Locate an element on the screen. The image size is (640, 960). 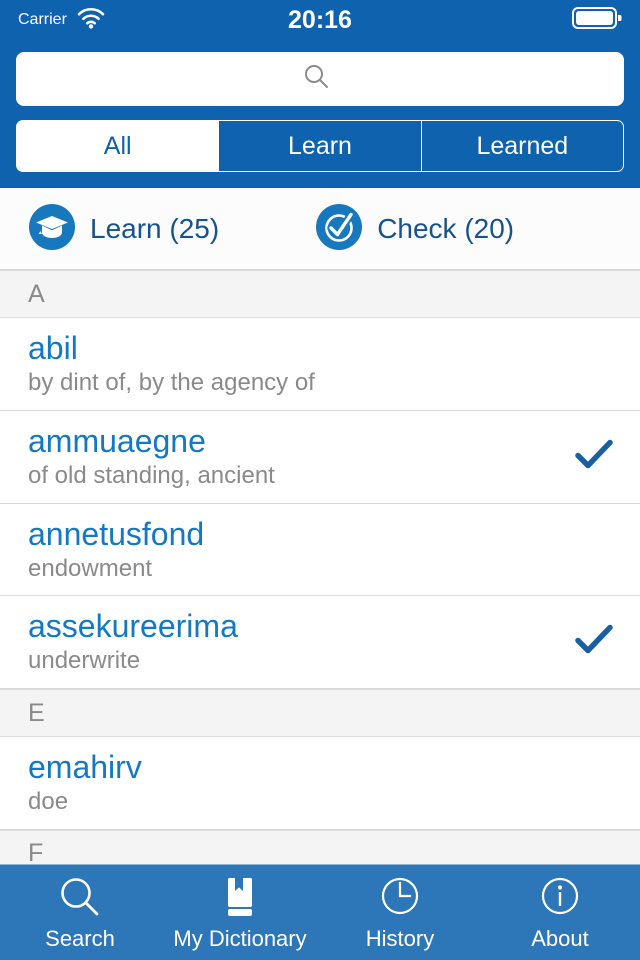
word-definition: endowment is located at coordinates (90, 568).